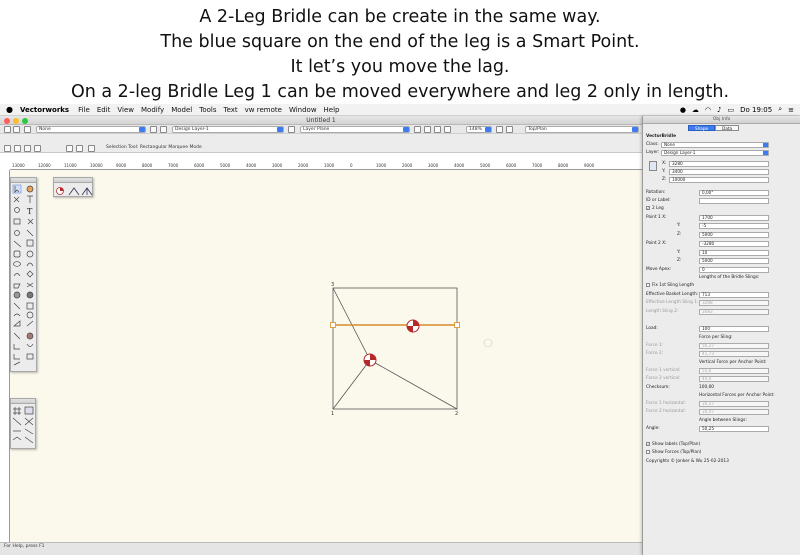 This screenshot has width=800, height=555. Describe the element at coordinates (228, 129) in the screenshot. I see `layer-select: Design Layer-1` at that location.